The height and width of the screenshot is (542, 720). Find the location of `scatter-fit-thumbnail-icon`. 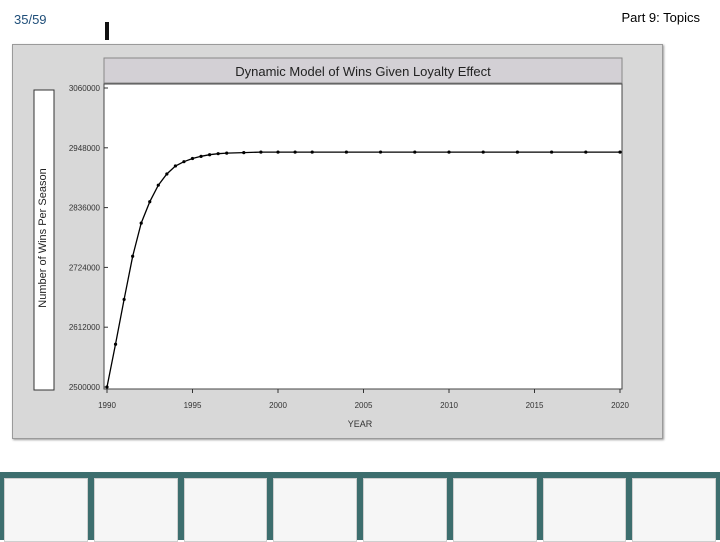

scatter-fit-thumbnail-icon is located at coordinates (405, 510).